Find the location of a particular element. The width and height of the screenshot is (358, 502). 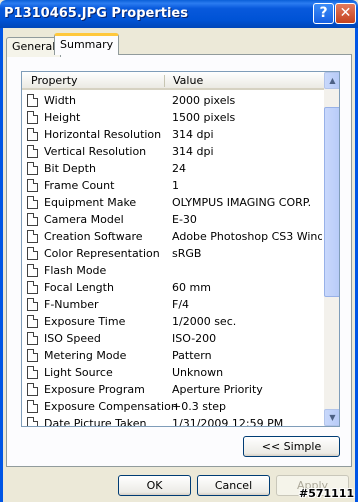

property-value: Aperture Priority is located at coordinates (217, 389).